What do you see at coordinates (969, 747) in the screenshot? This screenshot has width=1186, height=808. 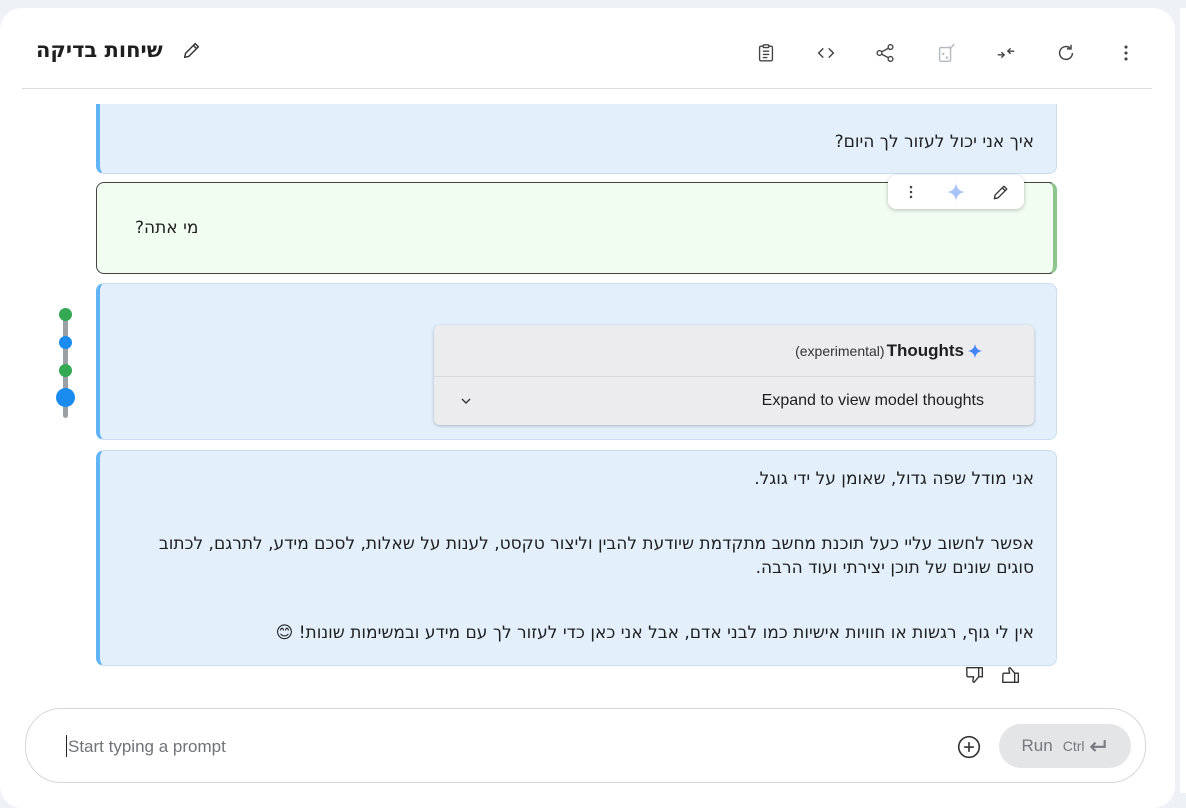 I see `add-media-icon` at bounding box center [969, 747].